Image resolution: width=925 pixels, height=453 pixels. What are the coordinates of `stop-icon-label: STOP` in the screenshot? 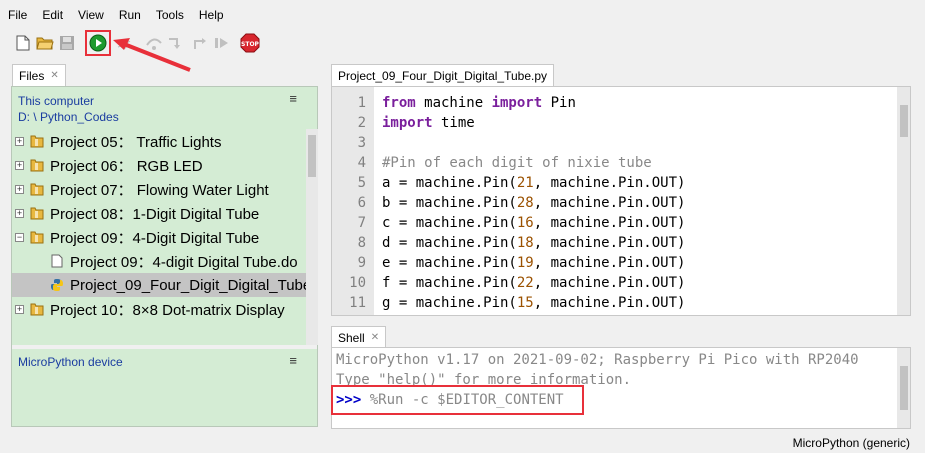 It's located at (250, 44).